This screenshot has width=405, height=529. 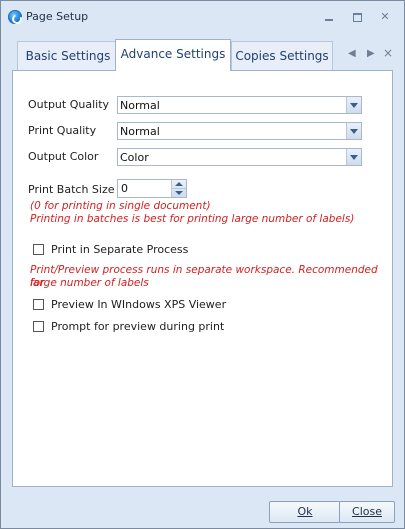 I want to click on output-quality-dropdown: Normal, so click(x=239, y=105).